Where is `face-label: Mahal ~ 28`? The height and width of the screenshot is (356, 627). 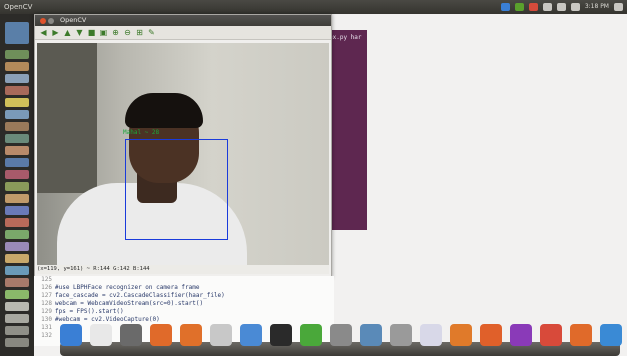 face-label: Mahal ~ 28 is located at coordinates (141, 132).